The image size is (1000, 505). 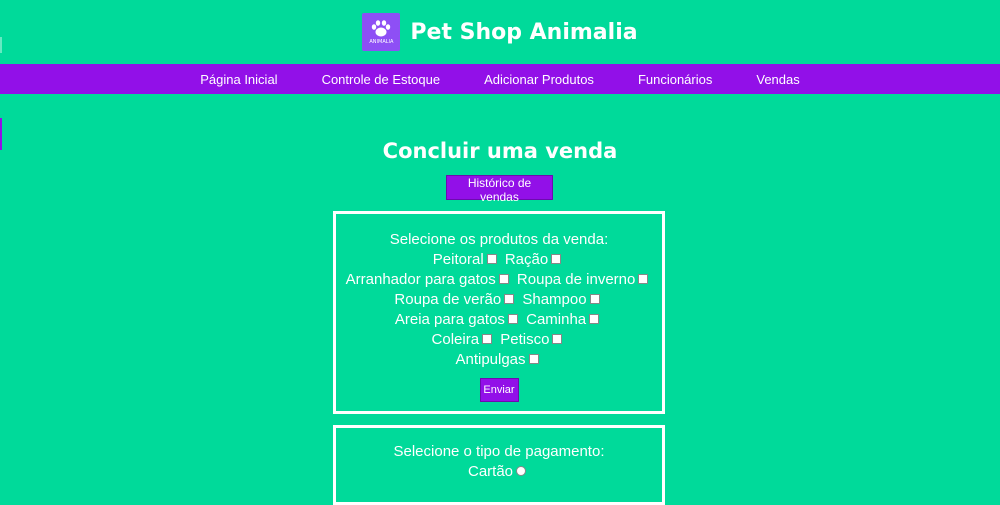 What do you see at coordinates (554, 299) in the screenshot?
I see `product-label-shampoo: Shampoo` at bounding box center [554, 299].